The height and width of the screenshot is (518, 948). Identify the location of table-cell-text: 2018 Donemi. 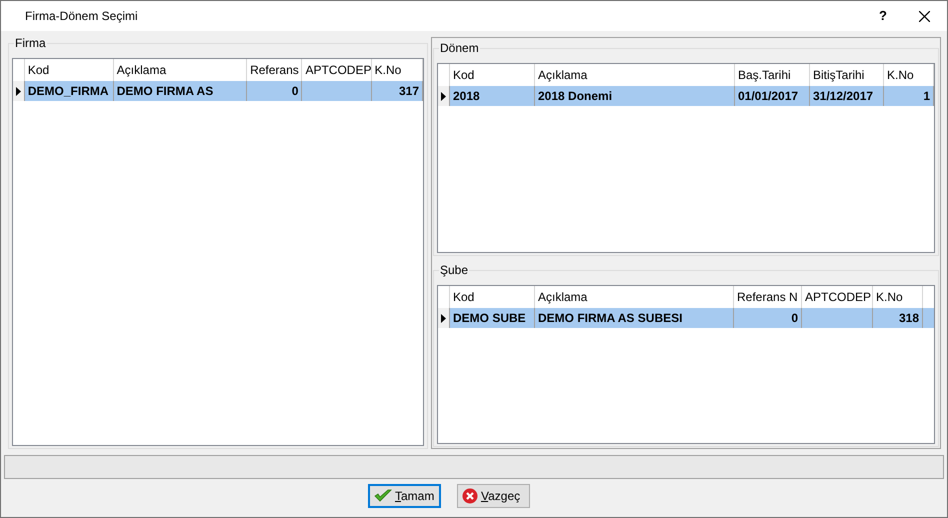
(575, 96).